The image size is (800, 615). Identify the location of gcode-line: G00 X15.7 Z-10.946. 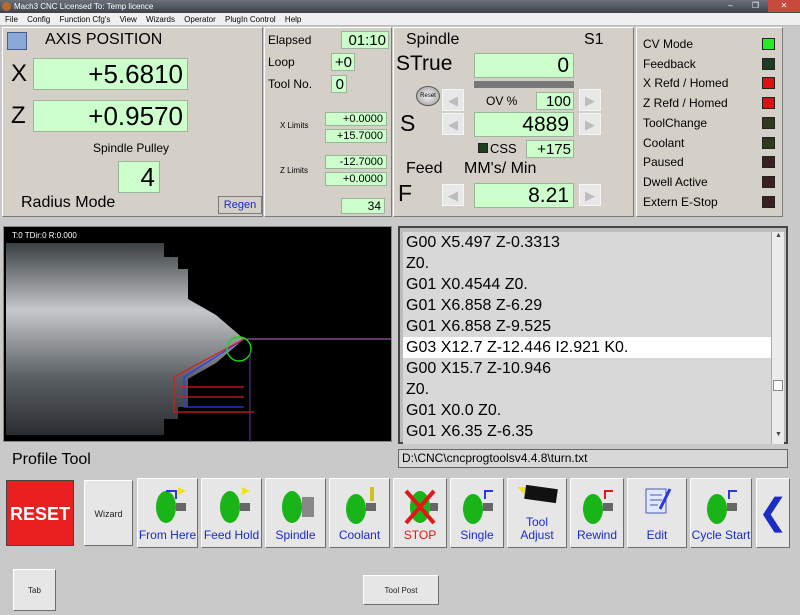
(587, 368).